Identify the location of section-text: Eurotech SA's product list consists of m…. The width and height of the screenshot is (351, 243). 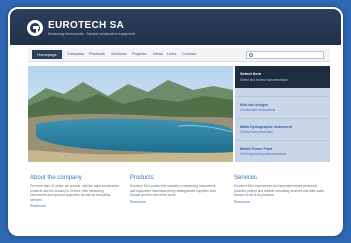
(173, 191).